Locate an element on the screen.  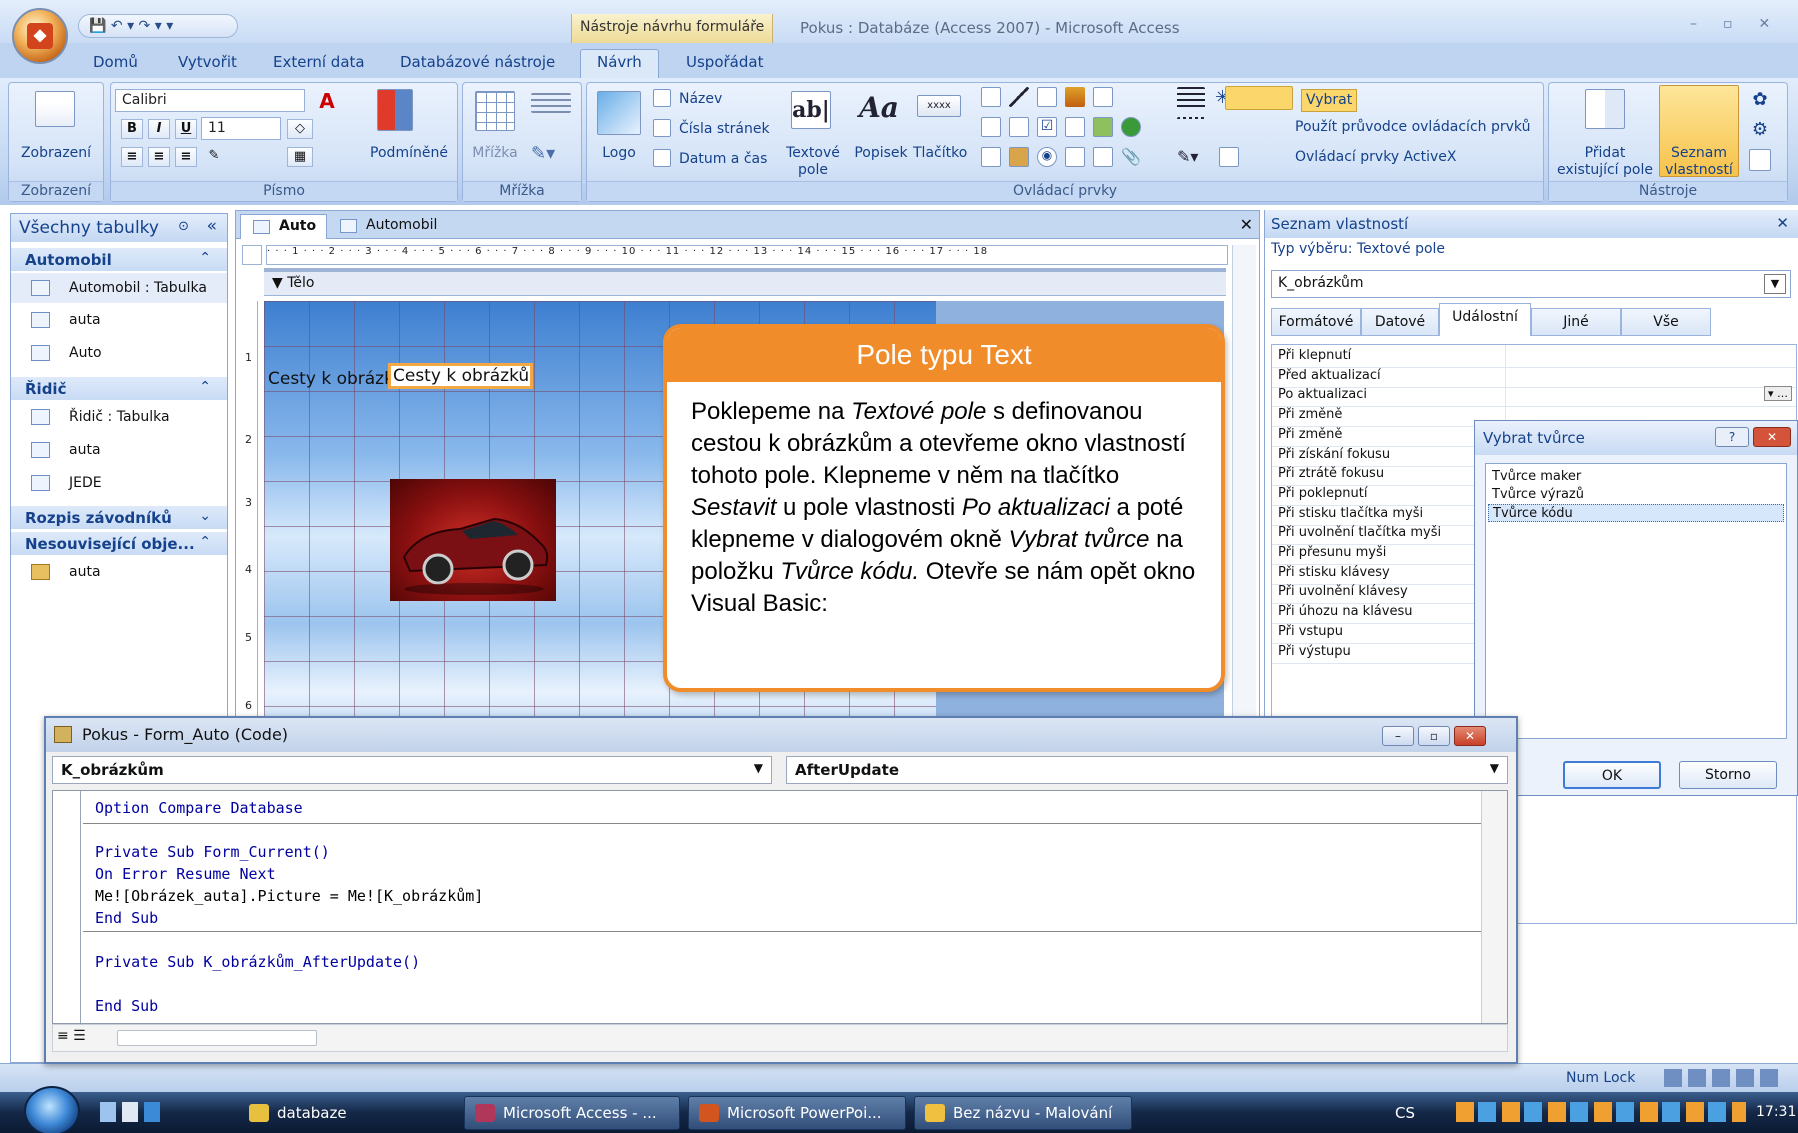
subform-control-icon is located at coordinates (991, 157).